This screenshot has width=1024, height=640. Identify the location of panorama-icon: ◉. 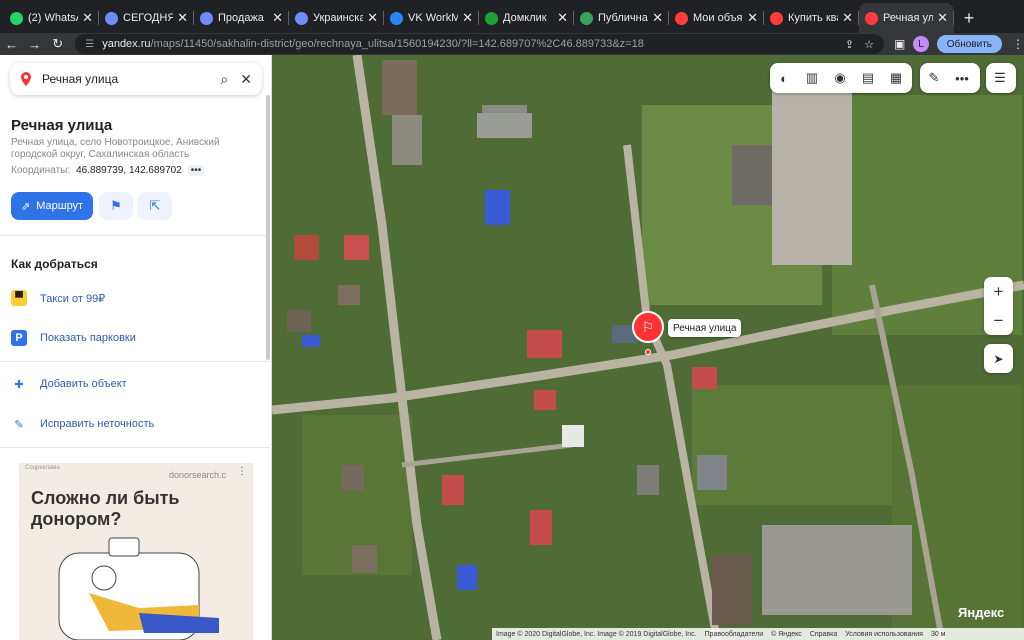
(840, 78).